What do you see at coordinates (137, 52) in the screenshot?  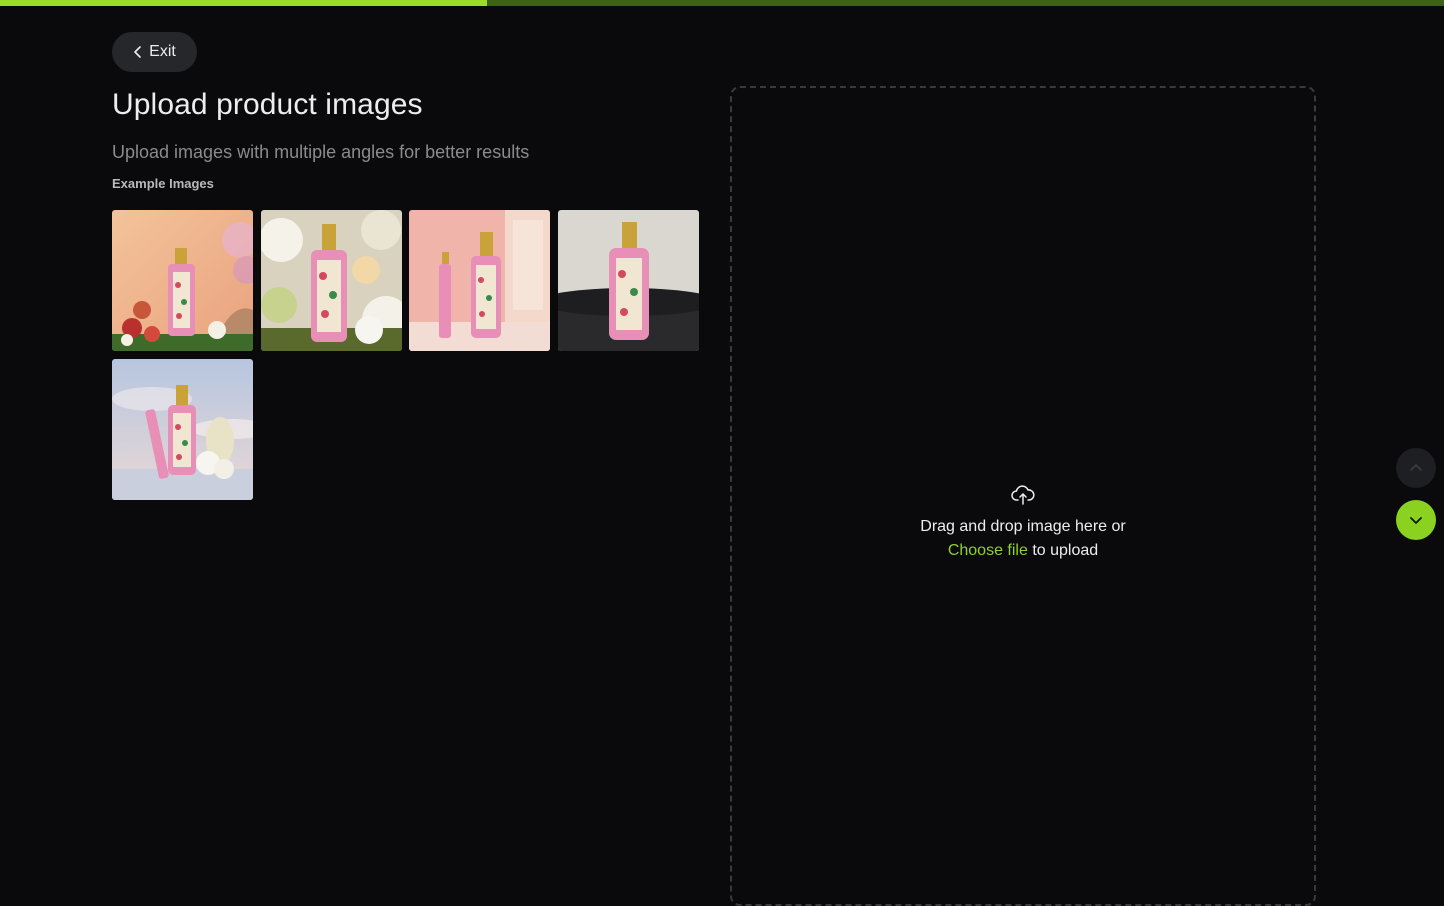 I see `chevron-left-icon` at bounding box center [137, 52].